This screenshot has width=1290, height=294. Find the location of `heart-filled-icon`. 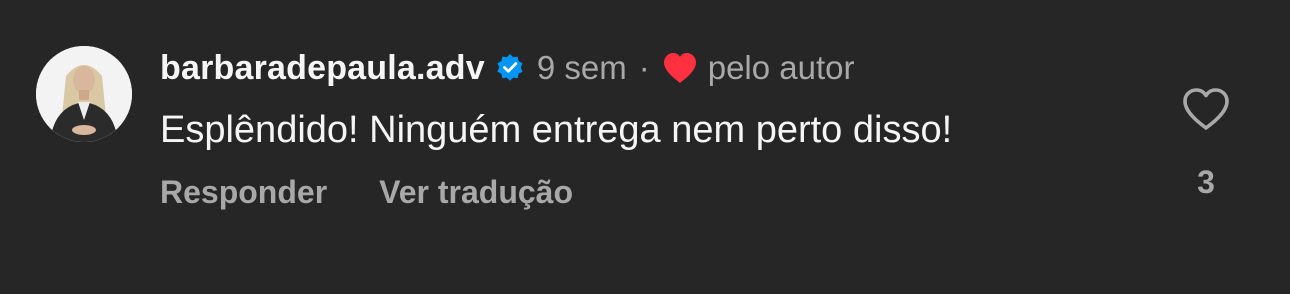

heart-filled-icon is located at coordinates (680, 68).